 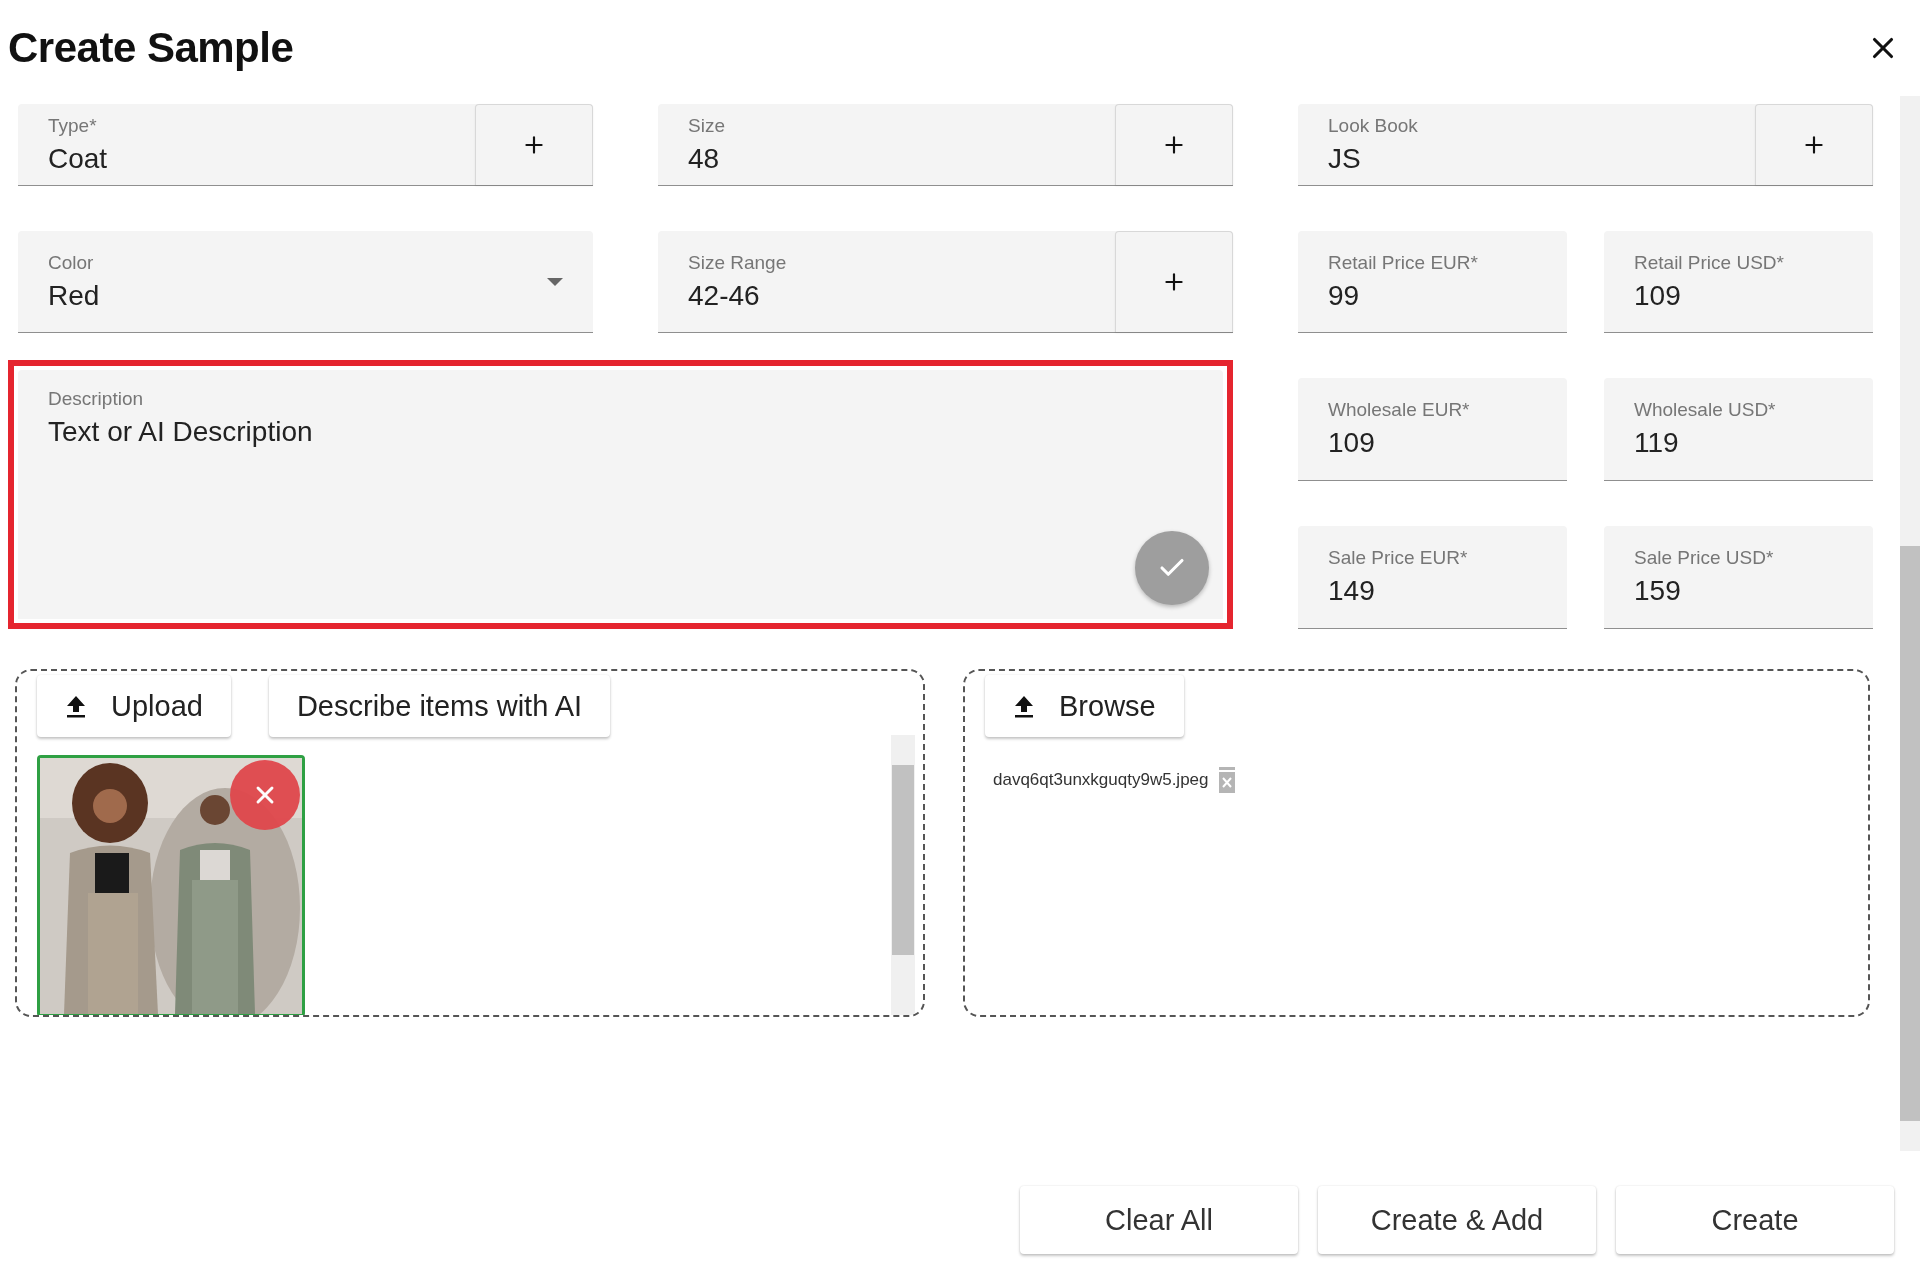 I want to click on field-label: Size, so click(x=707, y=125).